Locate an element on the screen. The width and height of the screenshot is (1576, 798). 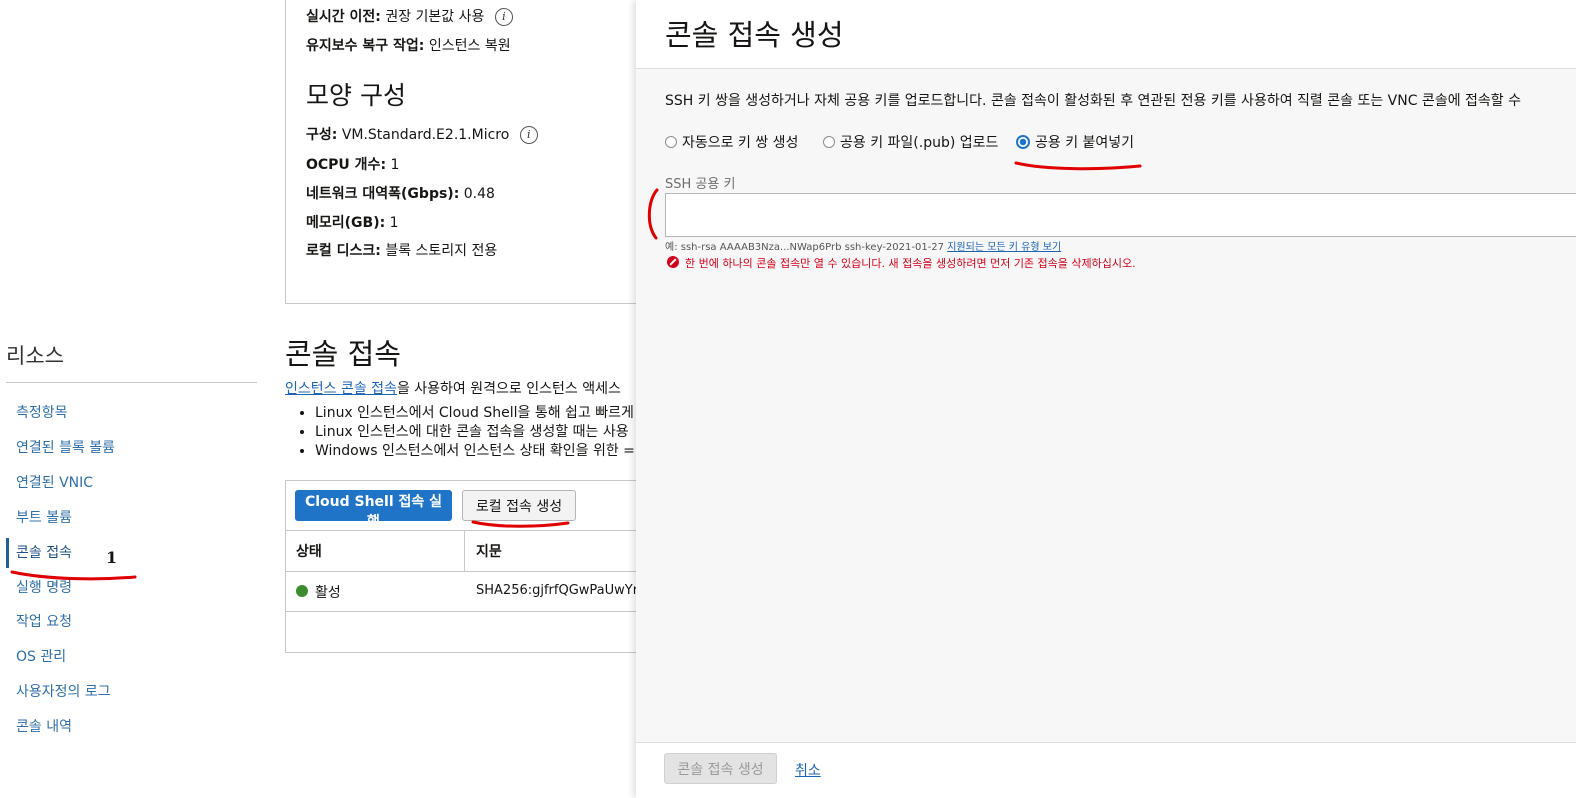
sidebar-item-attached-block-volumes: 연결된 블록 볼륨 is located at coordinates (106, 448).